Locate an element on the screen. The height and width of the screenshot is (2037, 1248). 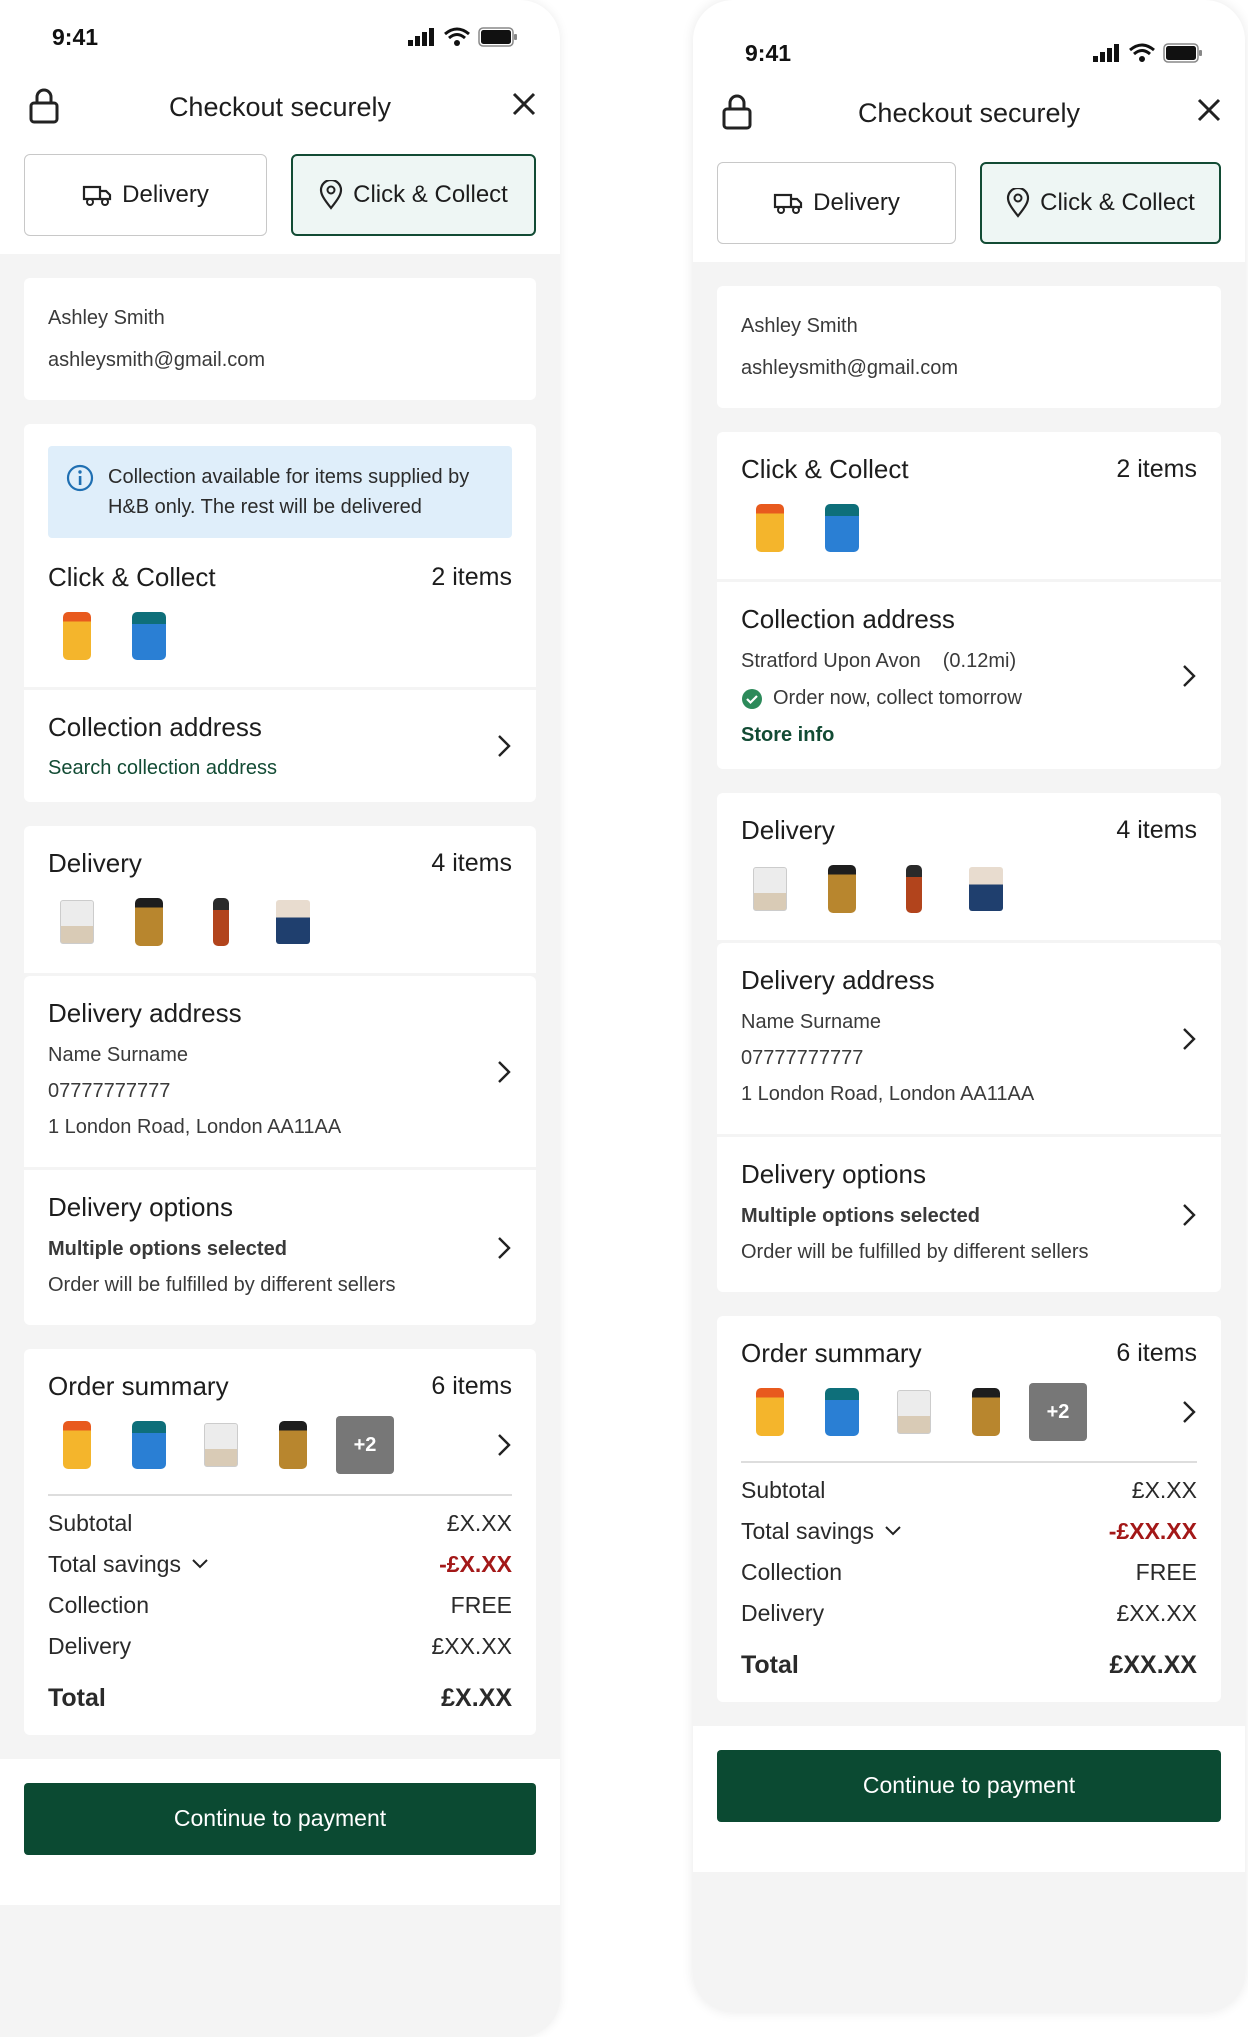
search-collection-link: Search collection address is located at coordinates (162, 768).